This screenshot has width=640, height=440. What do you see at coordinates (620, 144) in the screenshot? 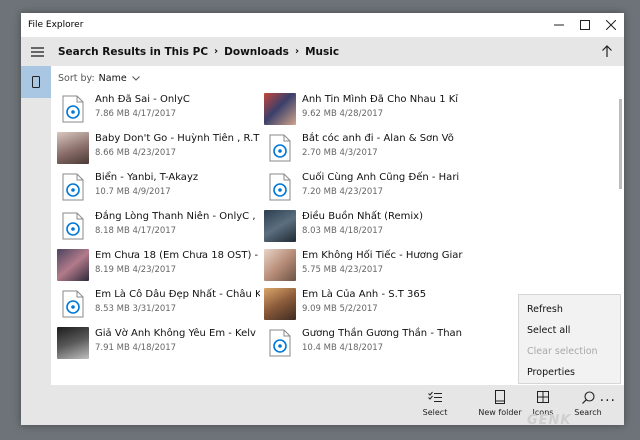
I see `scrollbar` at bounding box center [620, 144].